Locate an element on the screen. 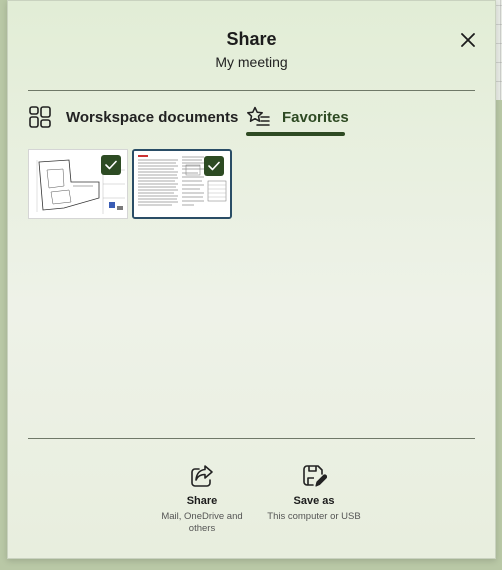  tab-bar: Worskspace documents Favorites is located at coordinates (253, 119).